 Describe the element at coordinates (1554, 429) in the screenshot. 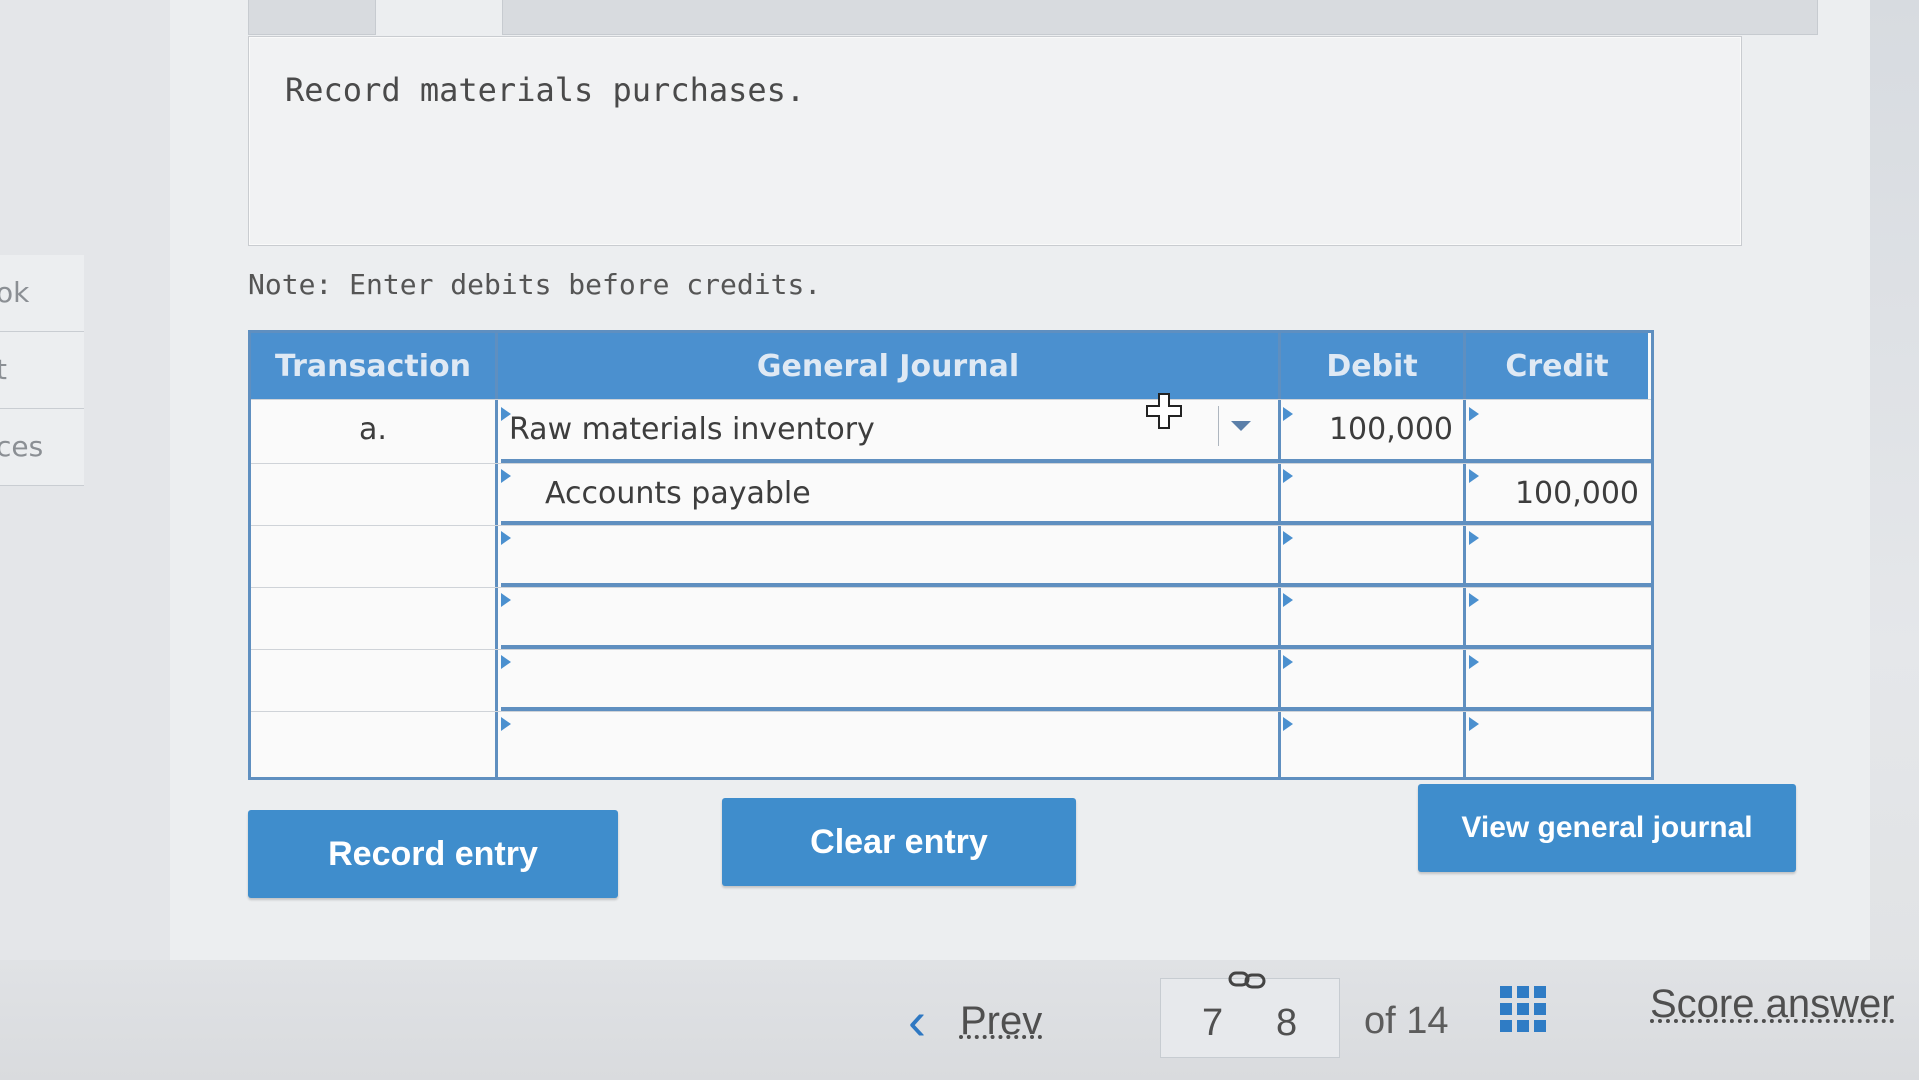

I see `credit-cell` at that location.